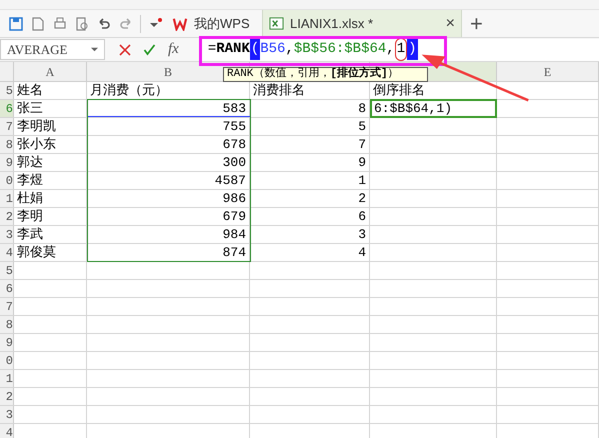  Describe the element at coordinates (362, 109) in the screenshot. I see `table-cell-text: 8` at that location.